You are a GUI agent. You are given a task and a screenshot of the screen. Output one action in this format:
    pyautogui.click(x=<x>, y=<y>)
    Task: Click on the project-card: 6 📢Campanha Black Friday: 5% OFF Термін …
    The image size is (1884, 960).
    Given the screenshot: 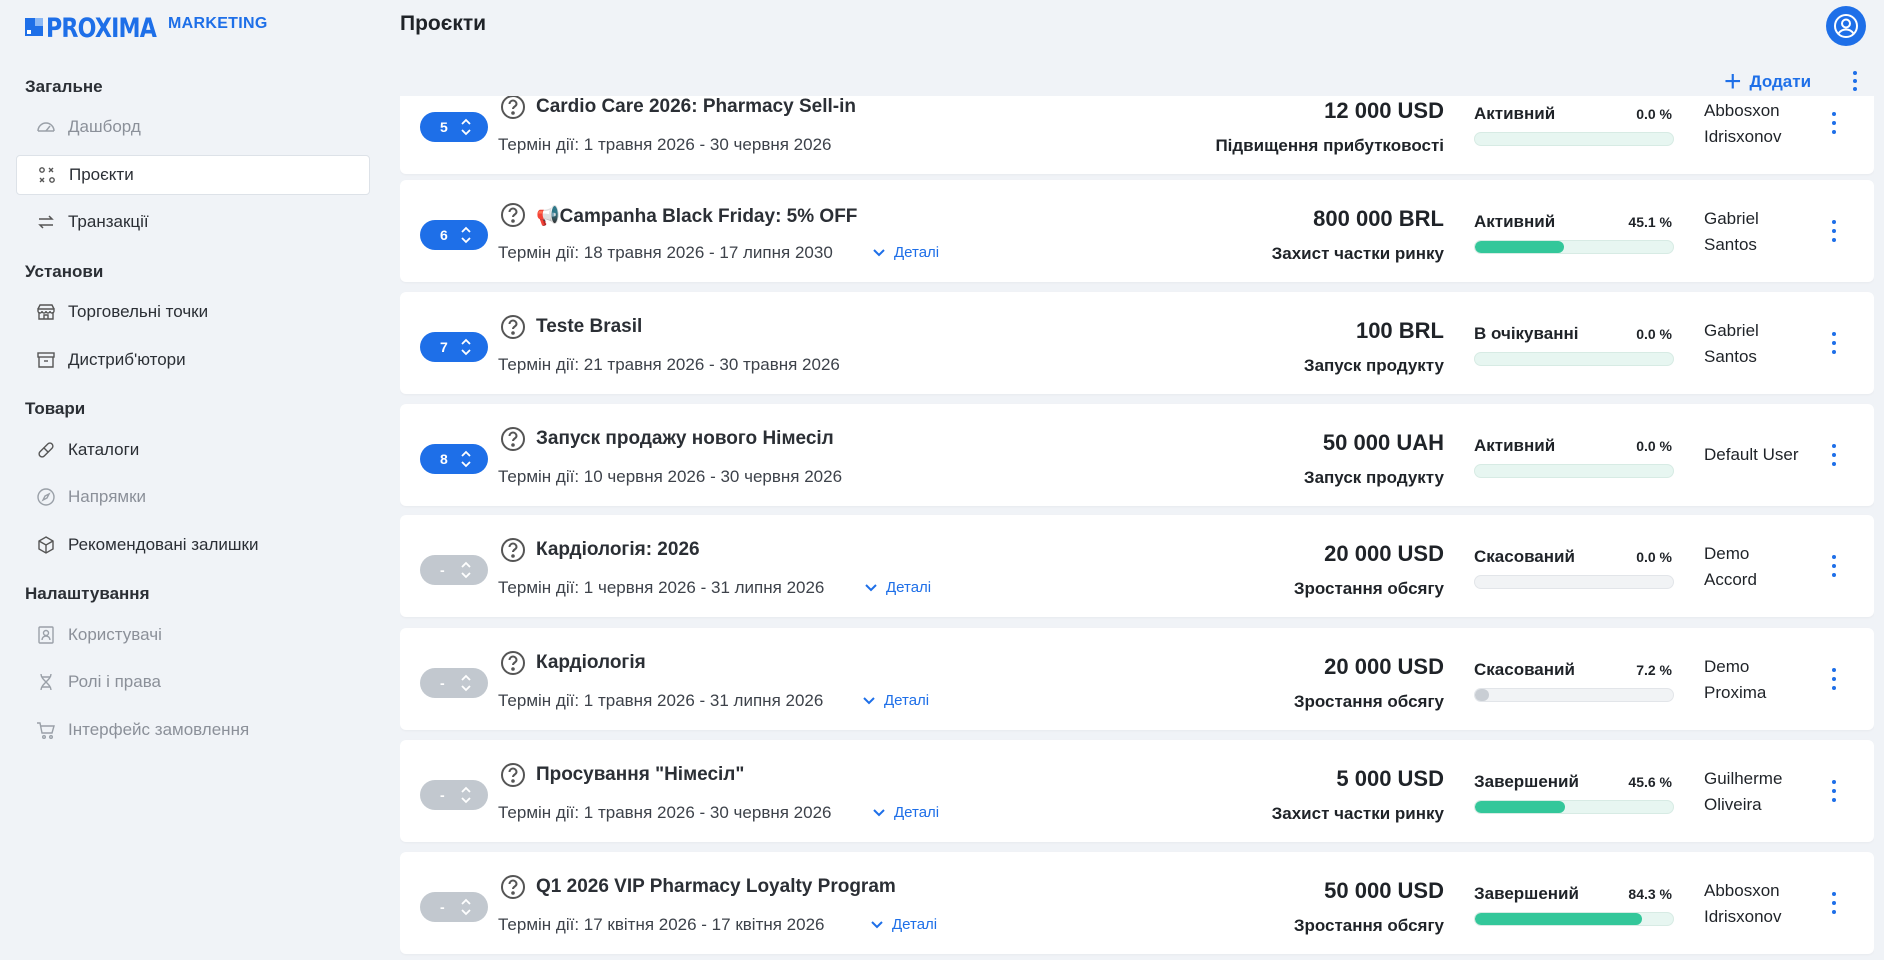 What is the action you would take?
    pyautogui.click(x=1137, y=231)
    